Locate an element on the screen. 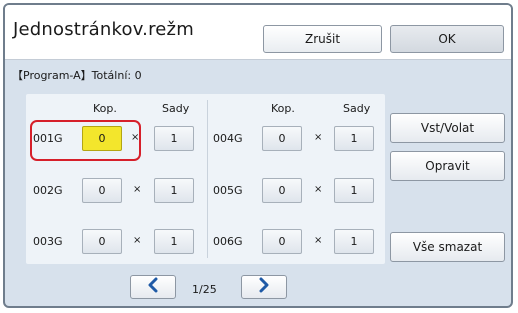 The image size is (518, 313). ok-button: OK is located at coordinates (447, 39).